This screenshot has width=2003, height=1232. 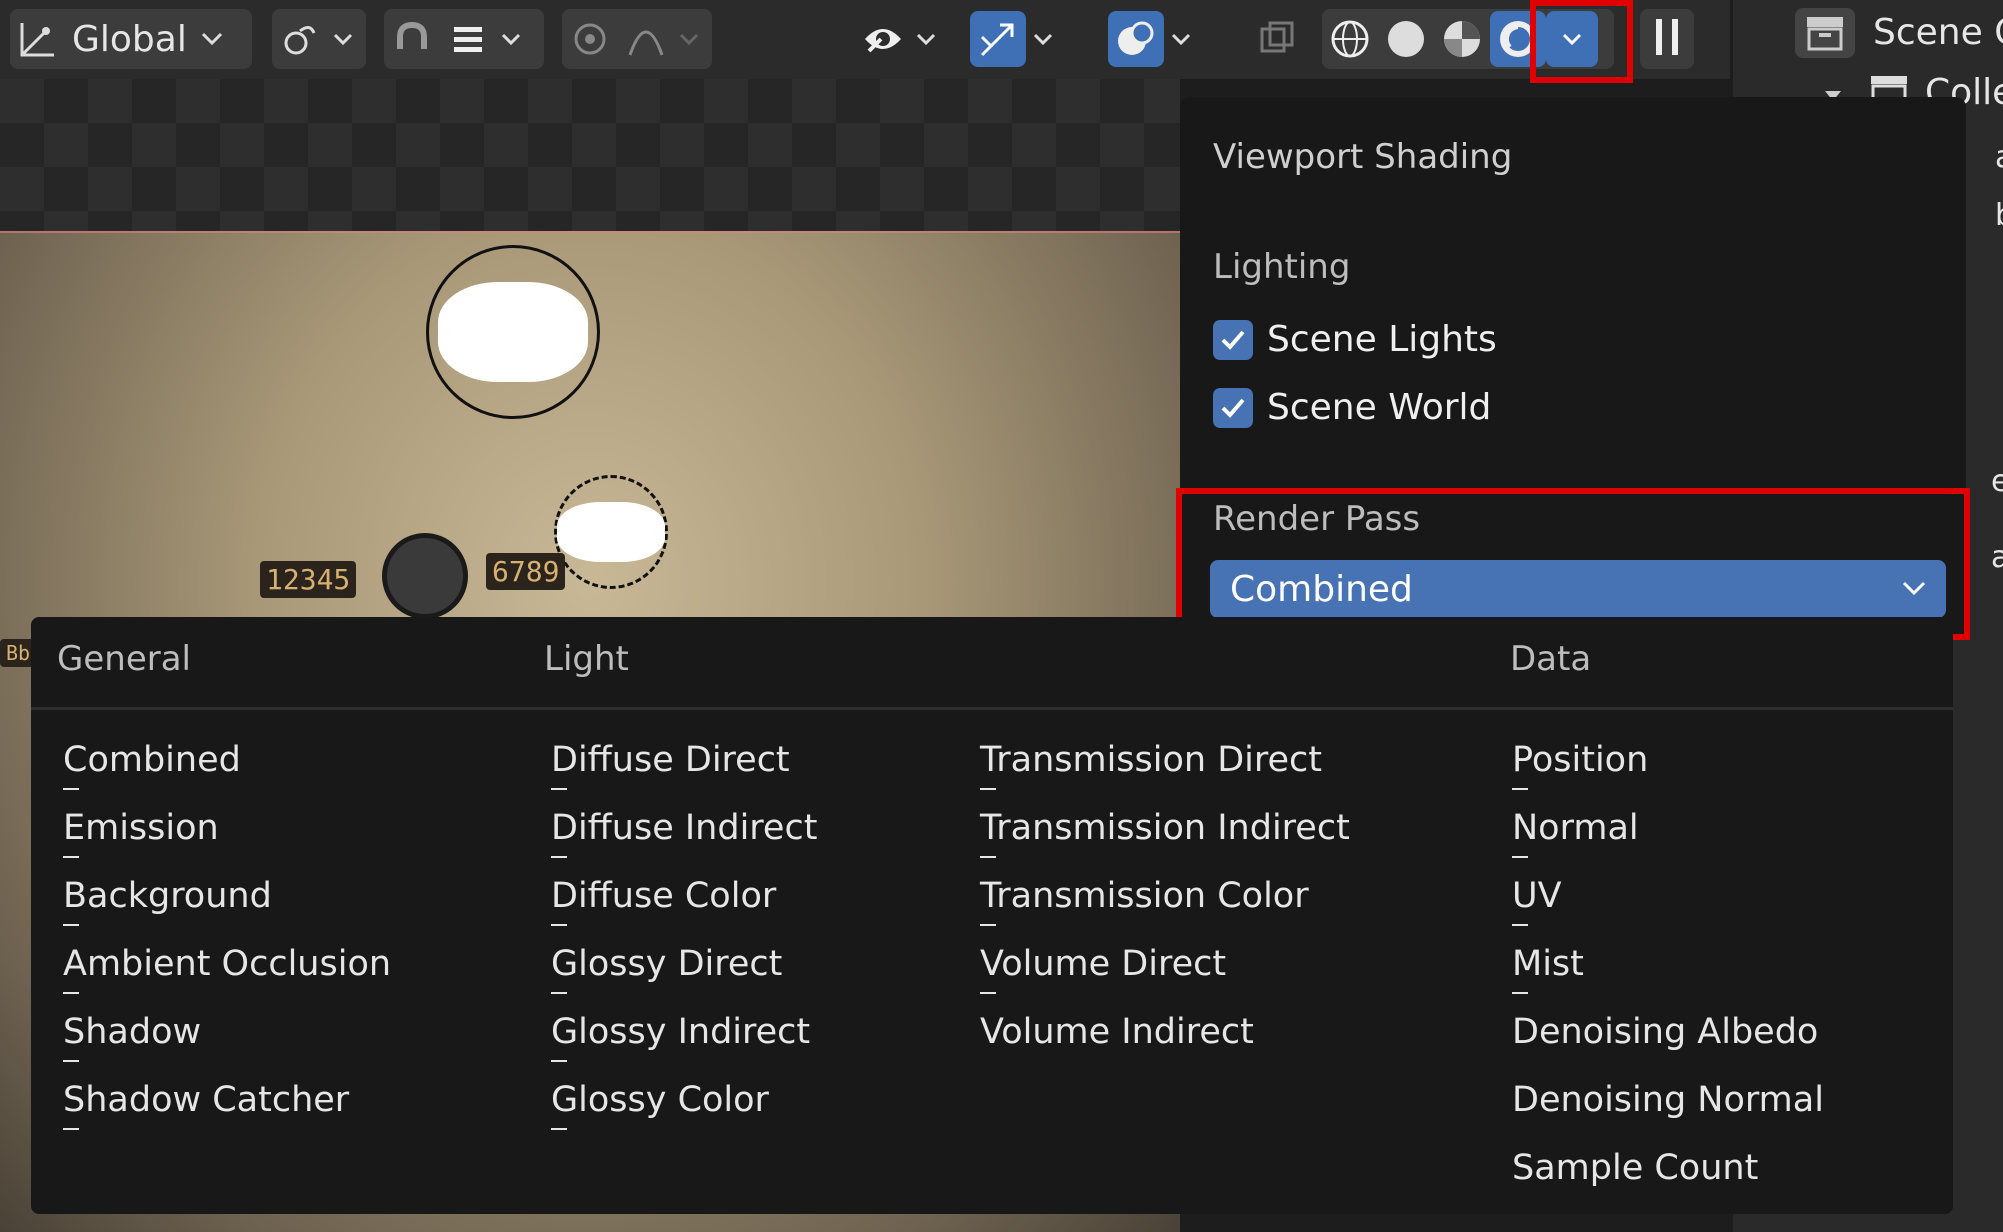 I want to click on properties-clipped-text: es, so click(x=1997, y=481).